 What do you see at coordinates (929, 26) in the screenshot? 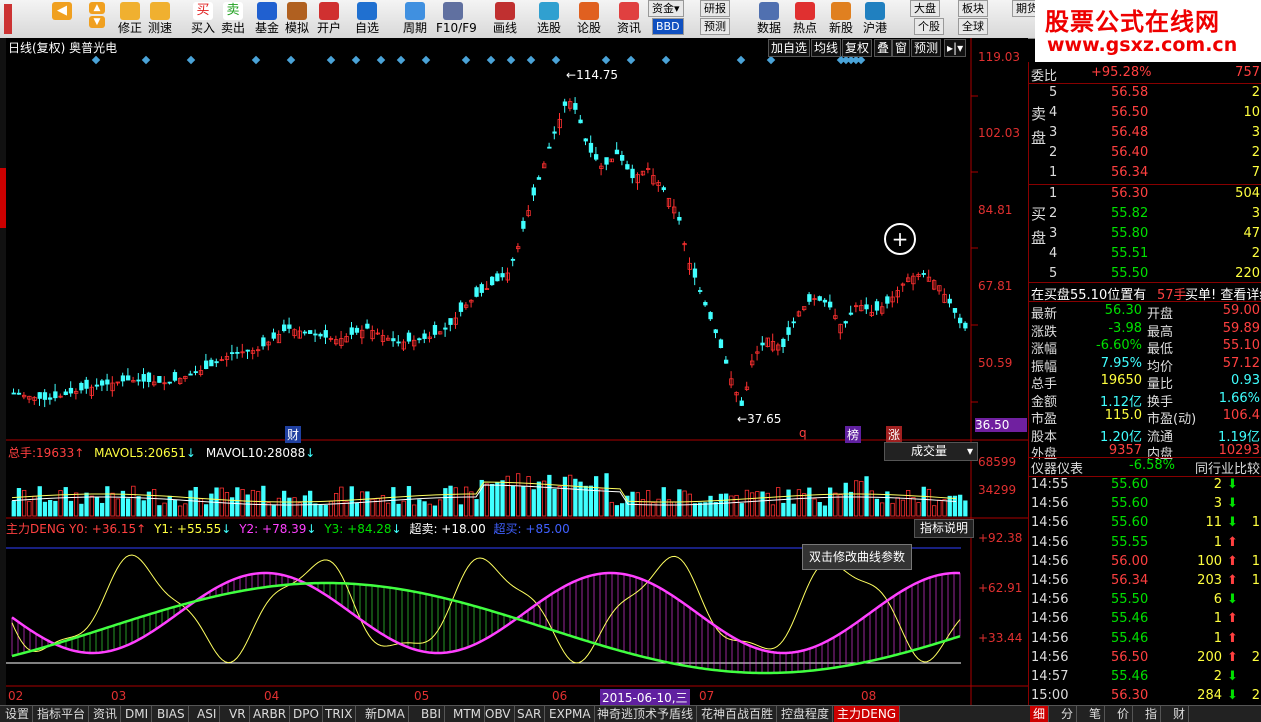
I see `individual-button: 个股` at bounding box center [929, 26].